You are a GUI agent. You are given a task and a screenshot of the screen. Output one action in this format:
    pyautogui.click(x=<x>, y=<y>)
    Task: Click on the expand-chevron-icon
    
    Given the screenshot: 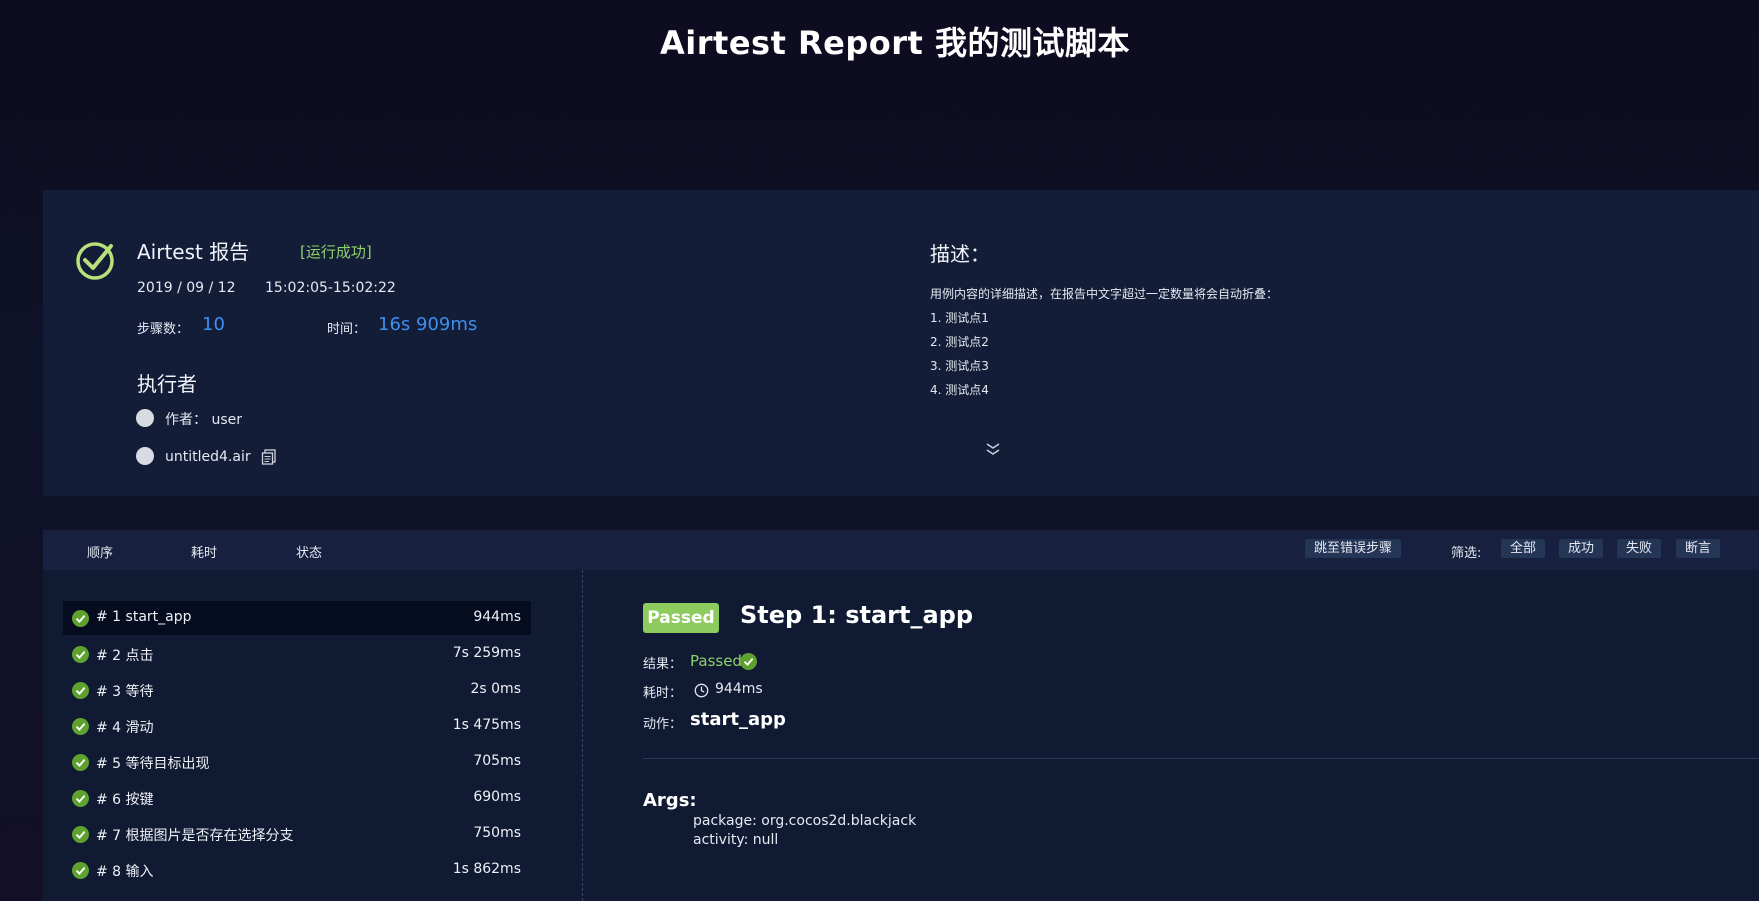 What is the action you would take?
    pyautogui.click(x=993, y=449)
    